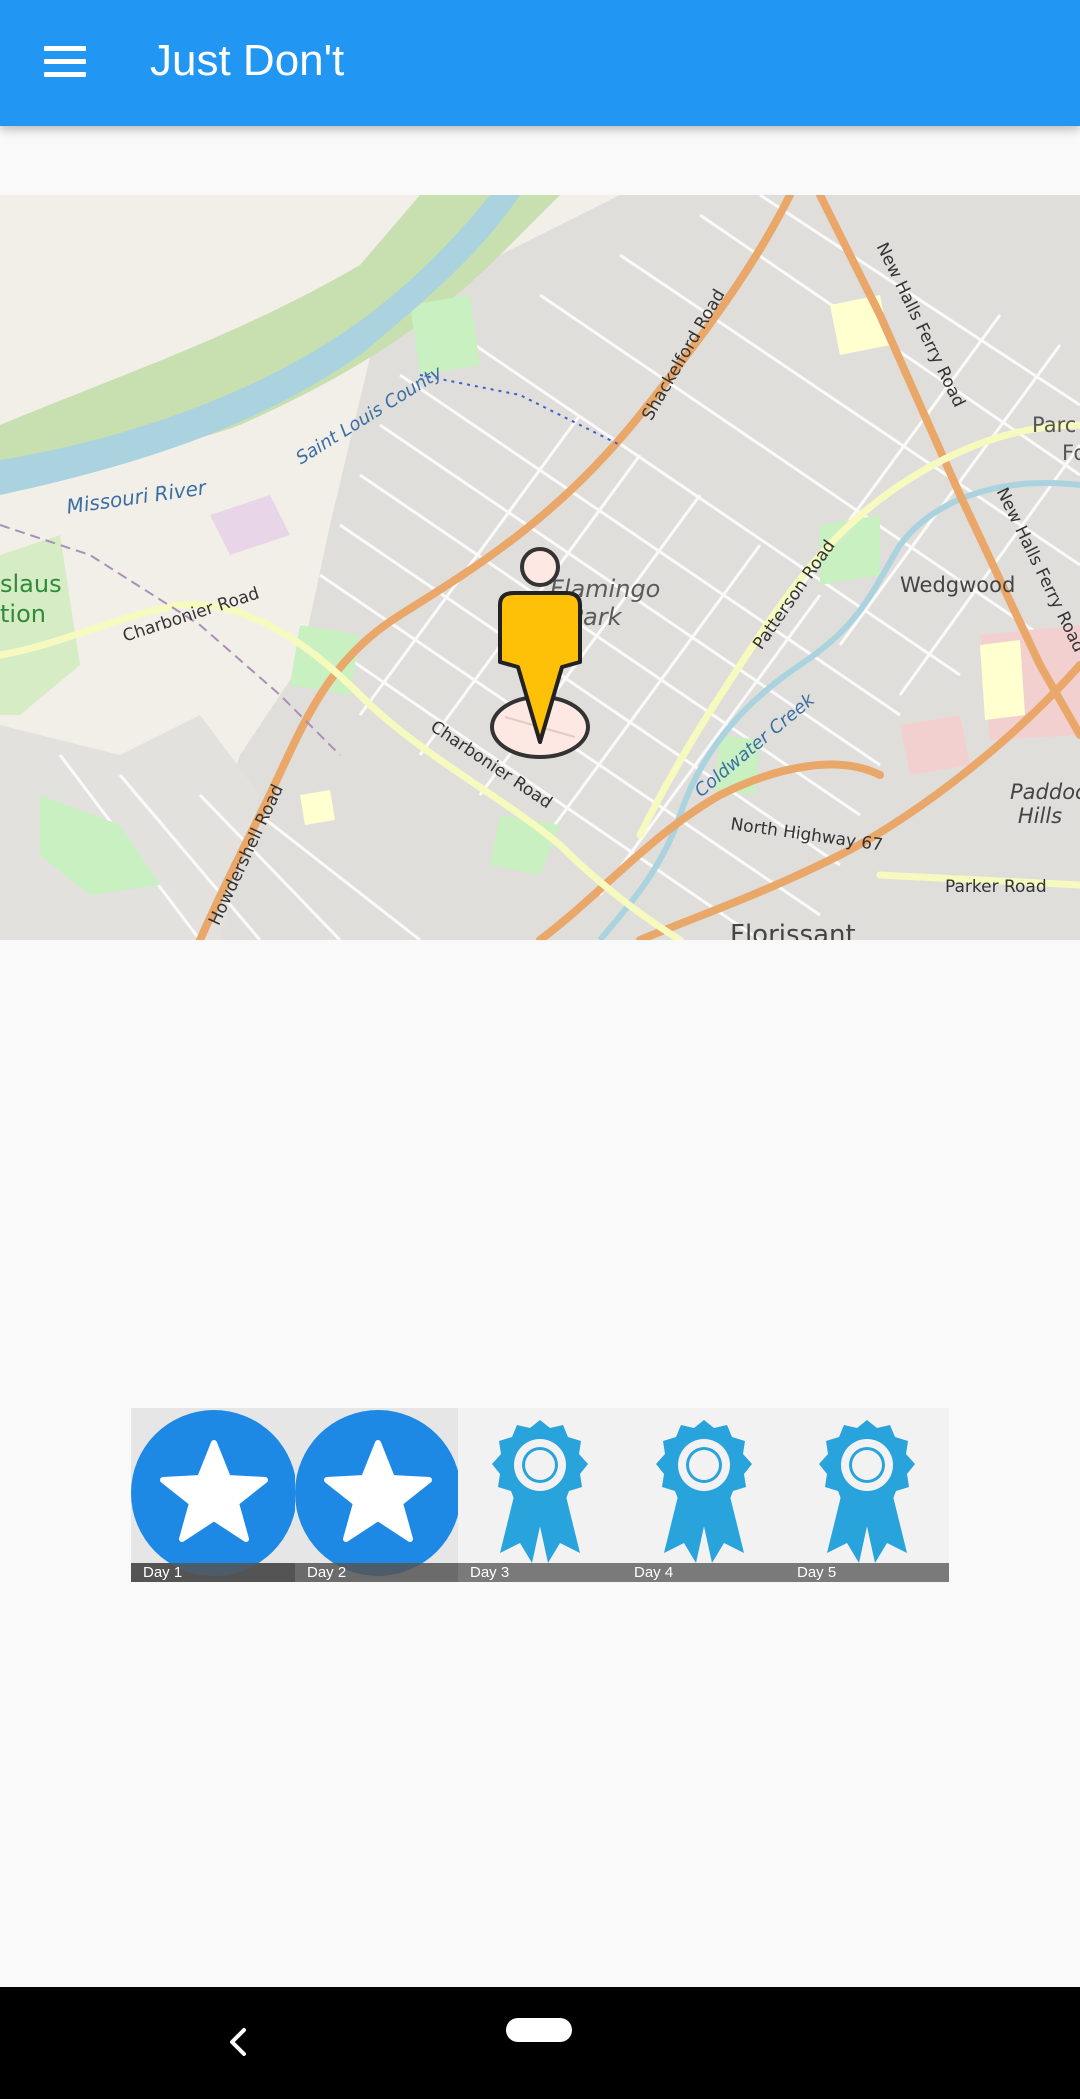 The image size is (1080, 2099). Describe the element at coordinates (163, 1572) in the screenshot. I see `day-label-1: Day 1` at that location.